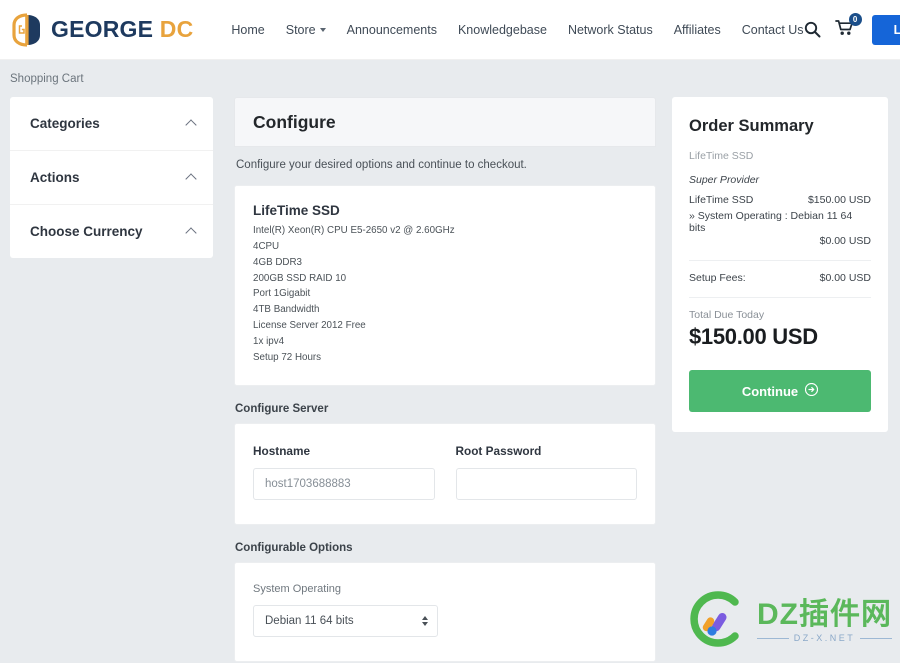 The height and width of the screenshot is (663, 900). What do you see at coordinates (122, 29) in the screenshot?
I see `brand-name: GEORGE DC` at bounding box center [122, 29].